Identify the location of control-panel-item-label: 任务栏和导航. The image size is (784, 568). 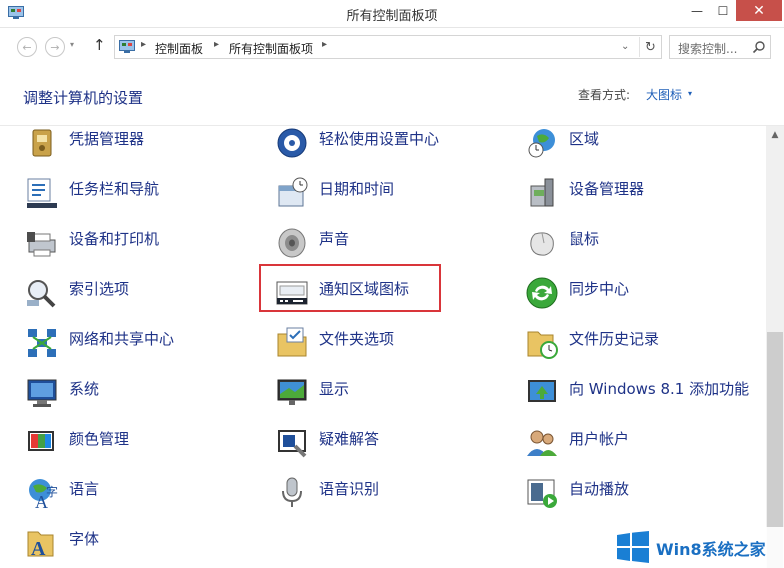
(114, 189).